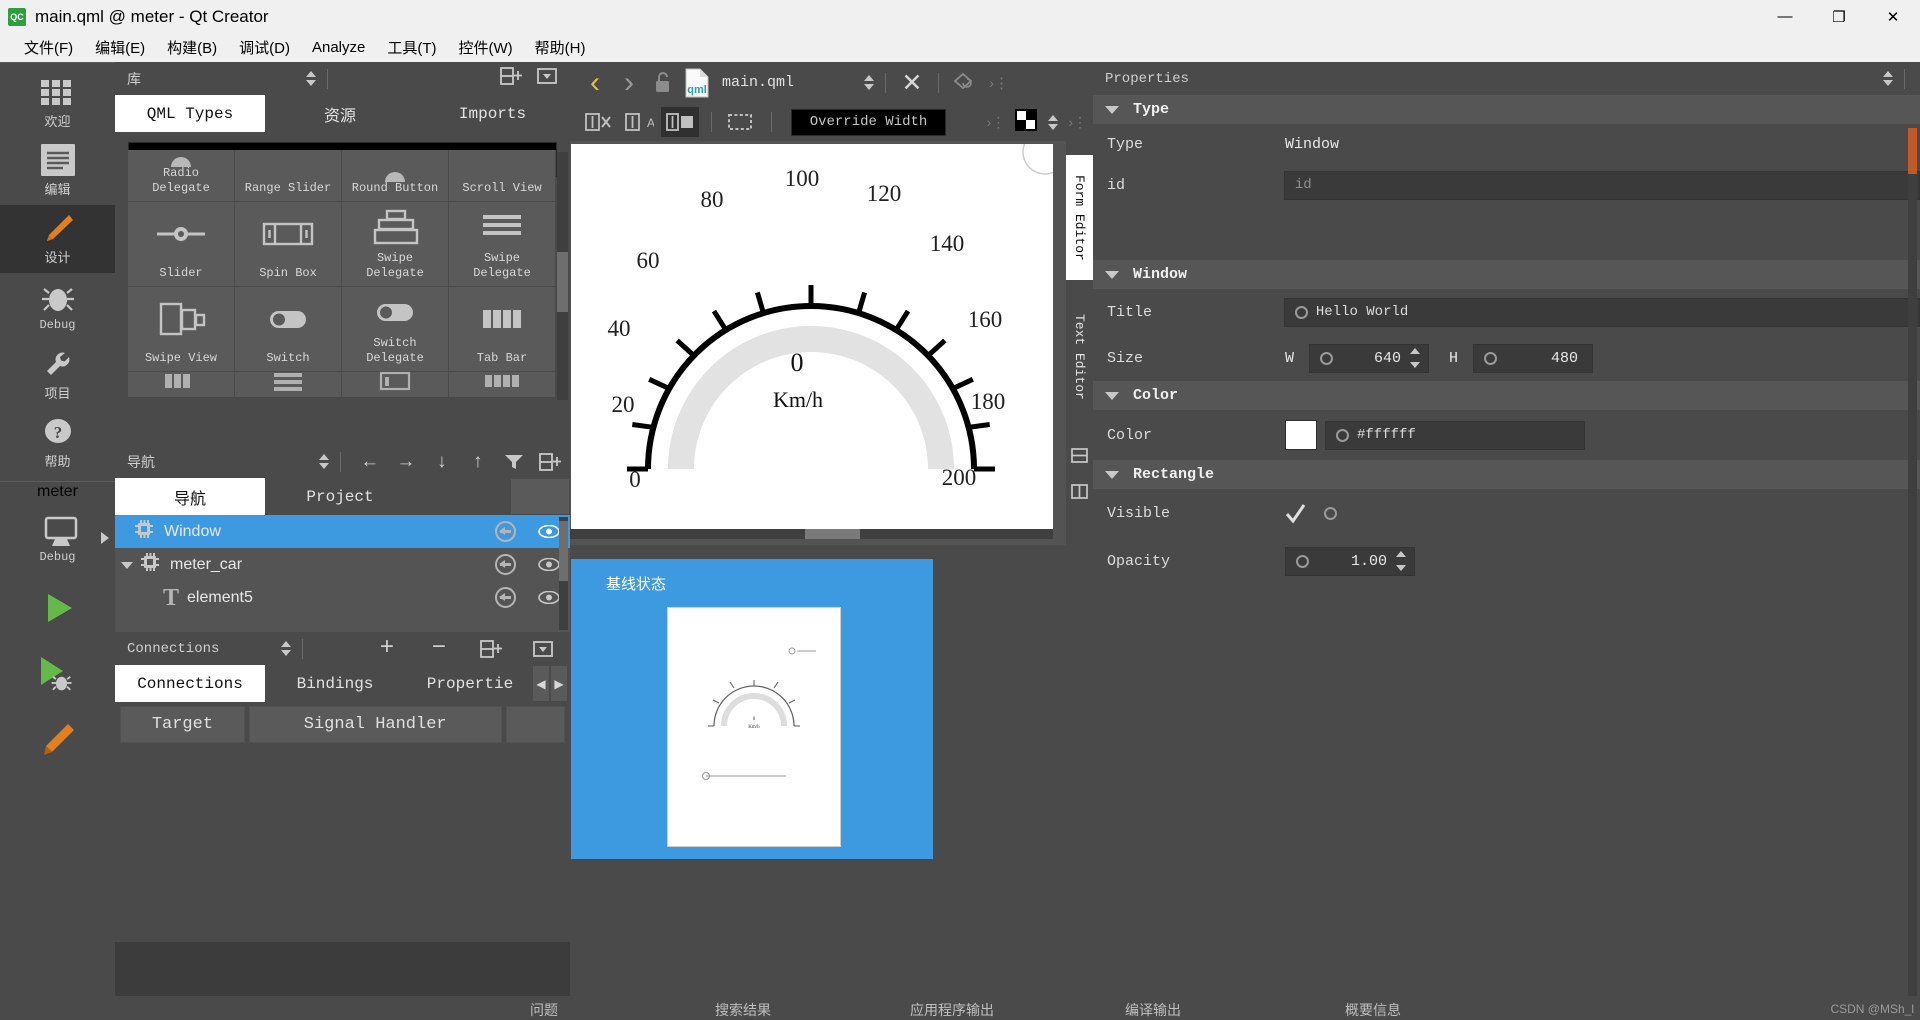 This screenshot has width=1920, height=1020. What do you see at coordinates (190, 113) in the screenshot?
I see `tab-qml-types: QML Types` at bounding box center [190, 113].